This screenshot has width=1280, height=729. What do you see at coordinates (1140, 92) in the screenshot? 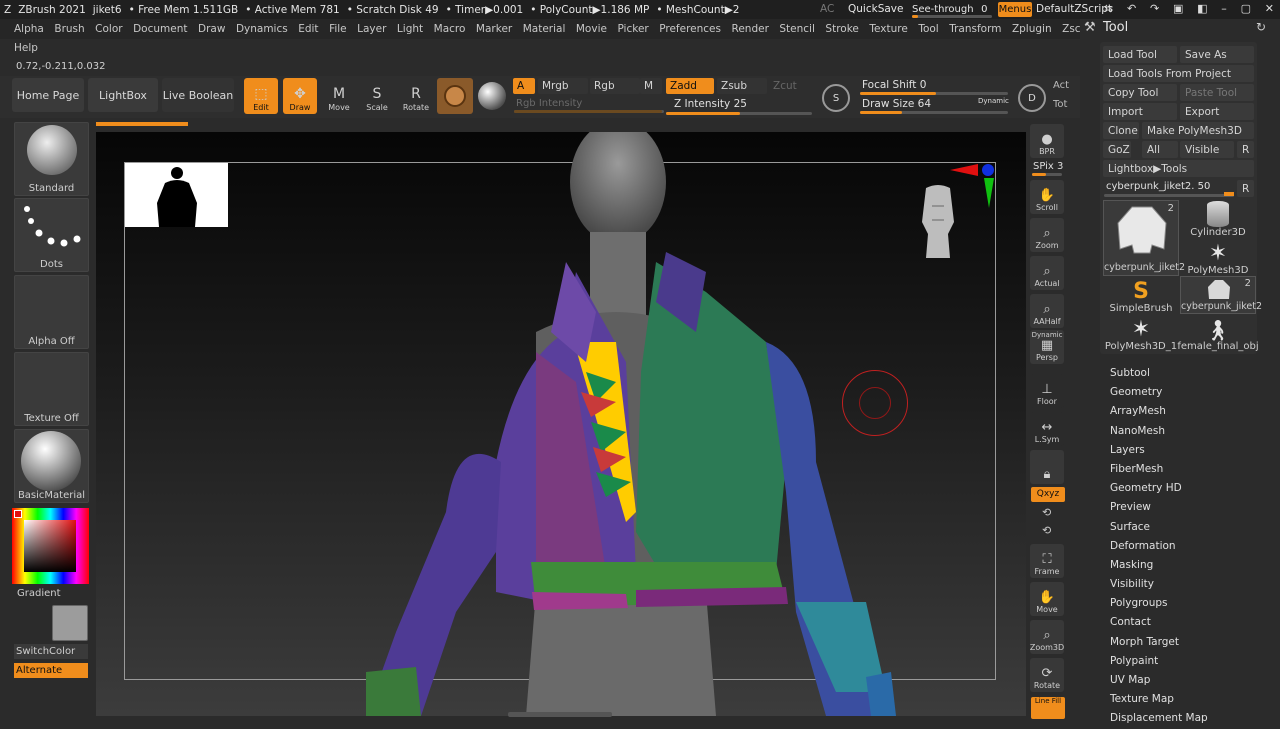
I see `copy-tool-button: Copy Tool` at bounding box center [1140, 92].